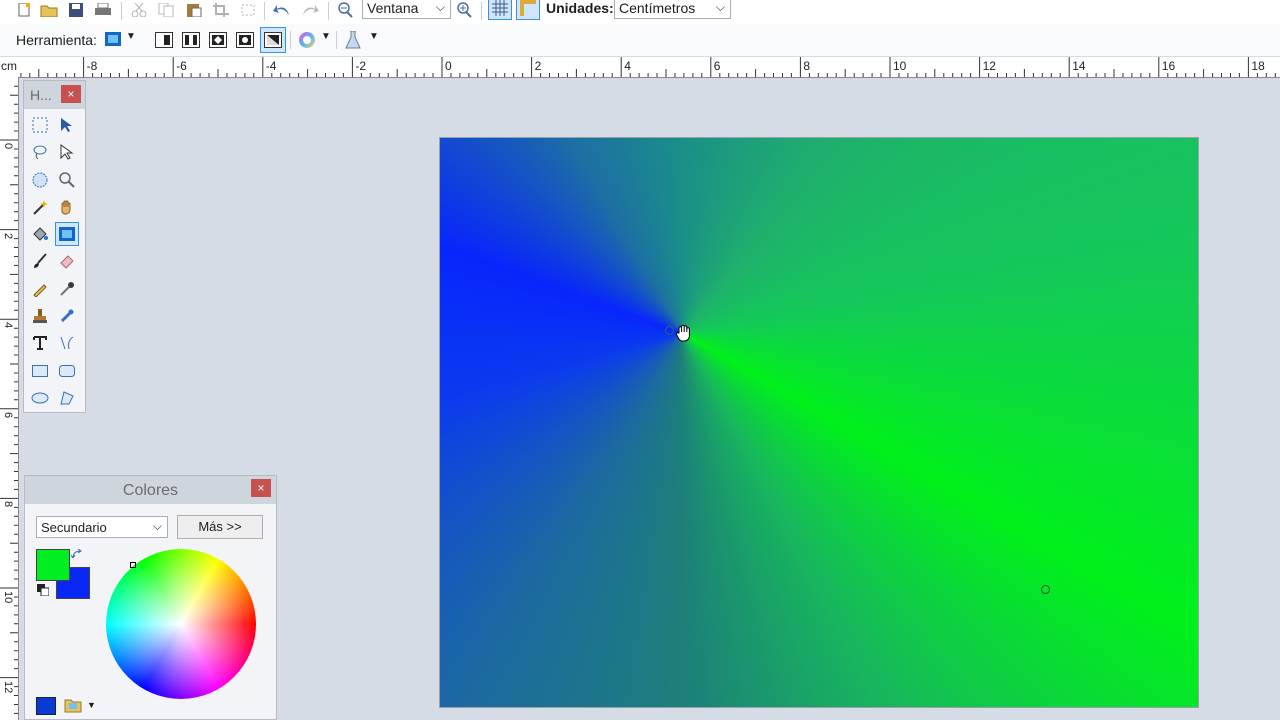 The image size is (1280, 720). What do you see at coordinates (40, 125) in the screenshot?
I see `rectangle-select-icon` at bounding box center [40, 125].